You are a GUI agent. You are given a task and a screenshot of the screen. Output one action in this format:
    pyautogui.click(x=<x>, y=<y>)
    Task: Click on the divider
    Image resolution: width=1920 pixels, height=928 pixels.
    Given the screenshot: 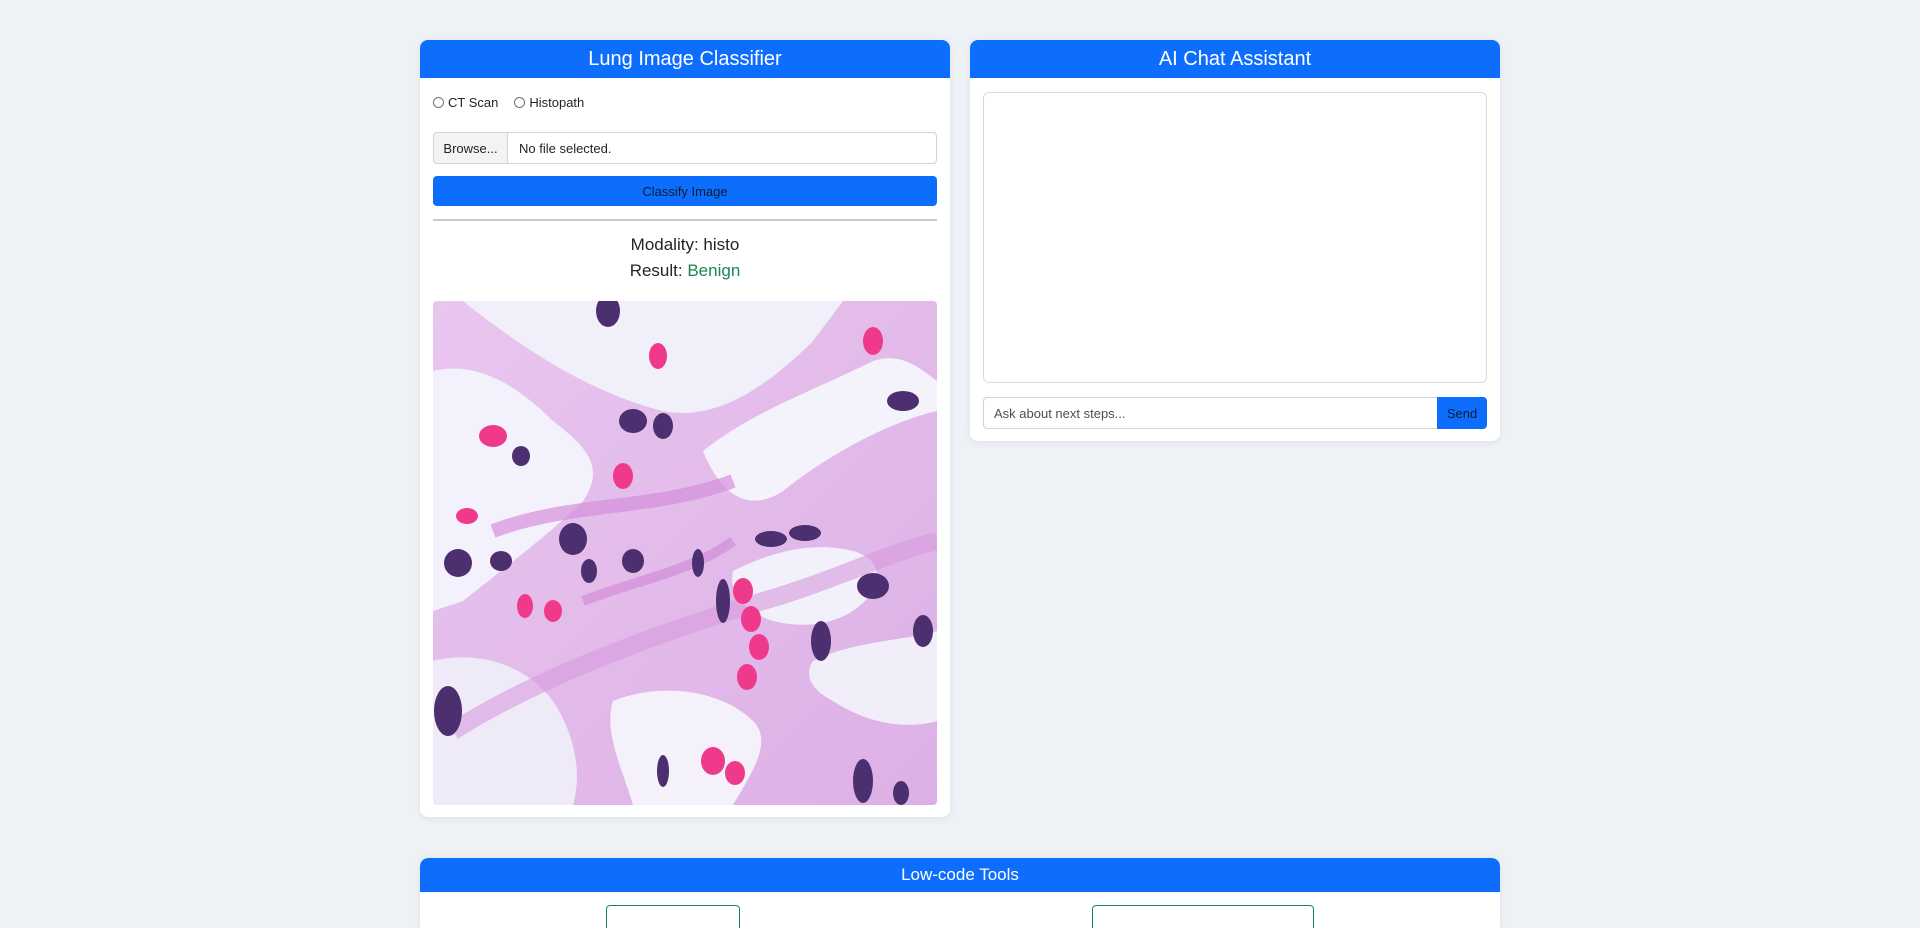 What is the action you would take?
    pyautogui.click(x=685, y=220)
    